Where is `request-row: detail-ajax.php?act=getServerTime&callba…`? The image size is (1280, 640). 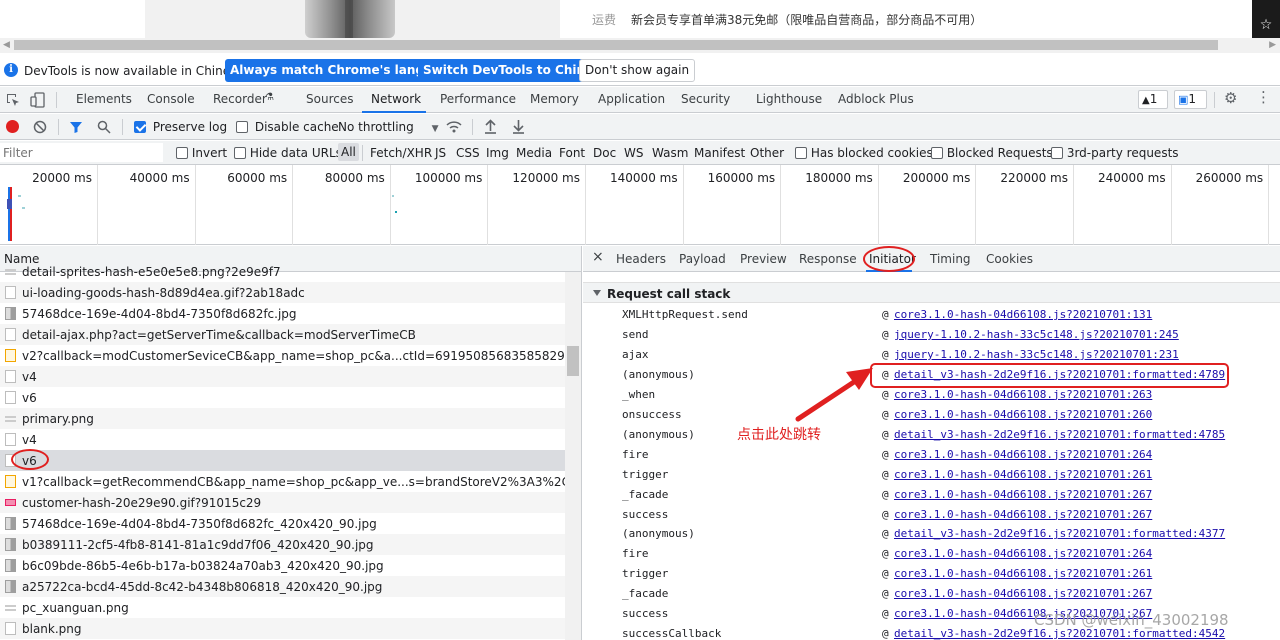 request-row: detail-ajax.php?act=getServerTime&callba… is located at coordinates (282, 334).